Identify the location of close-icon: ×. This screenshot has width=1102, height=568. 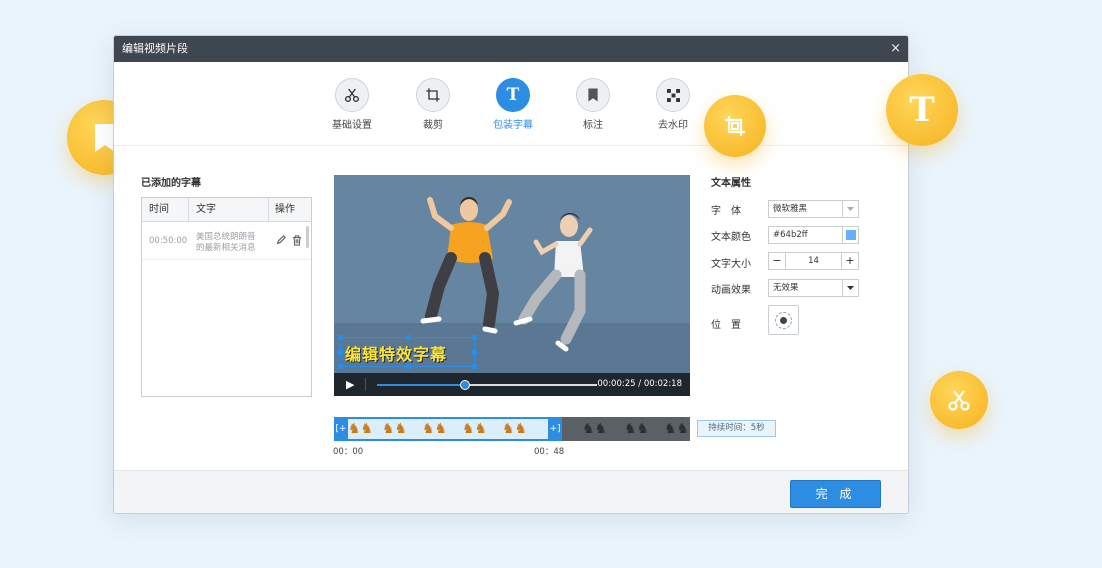
(895, 49).